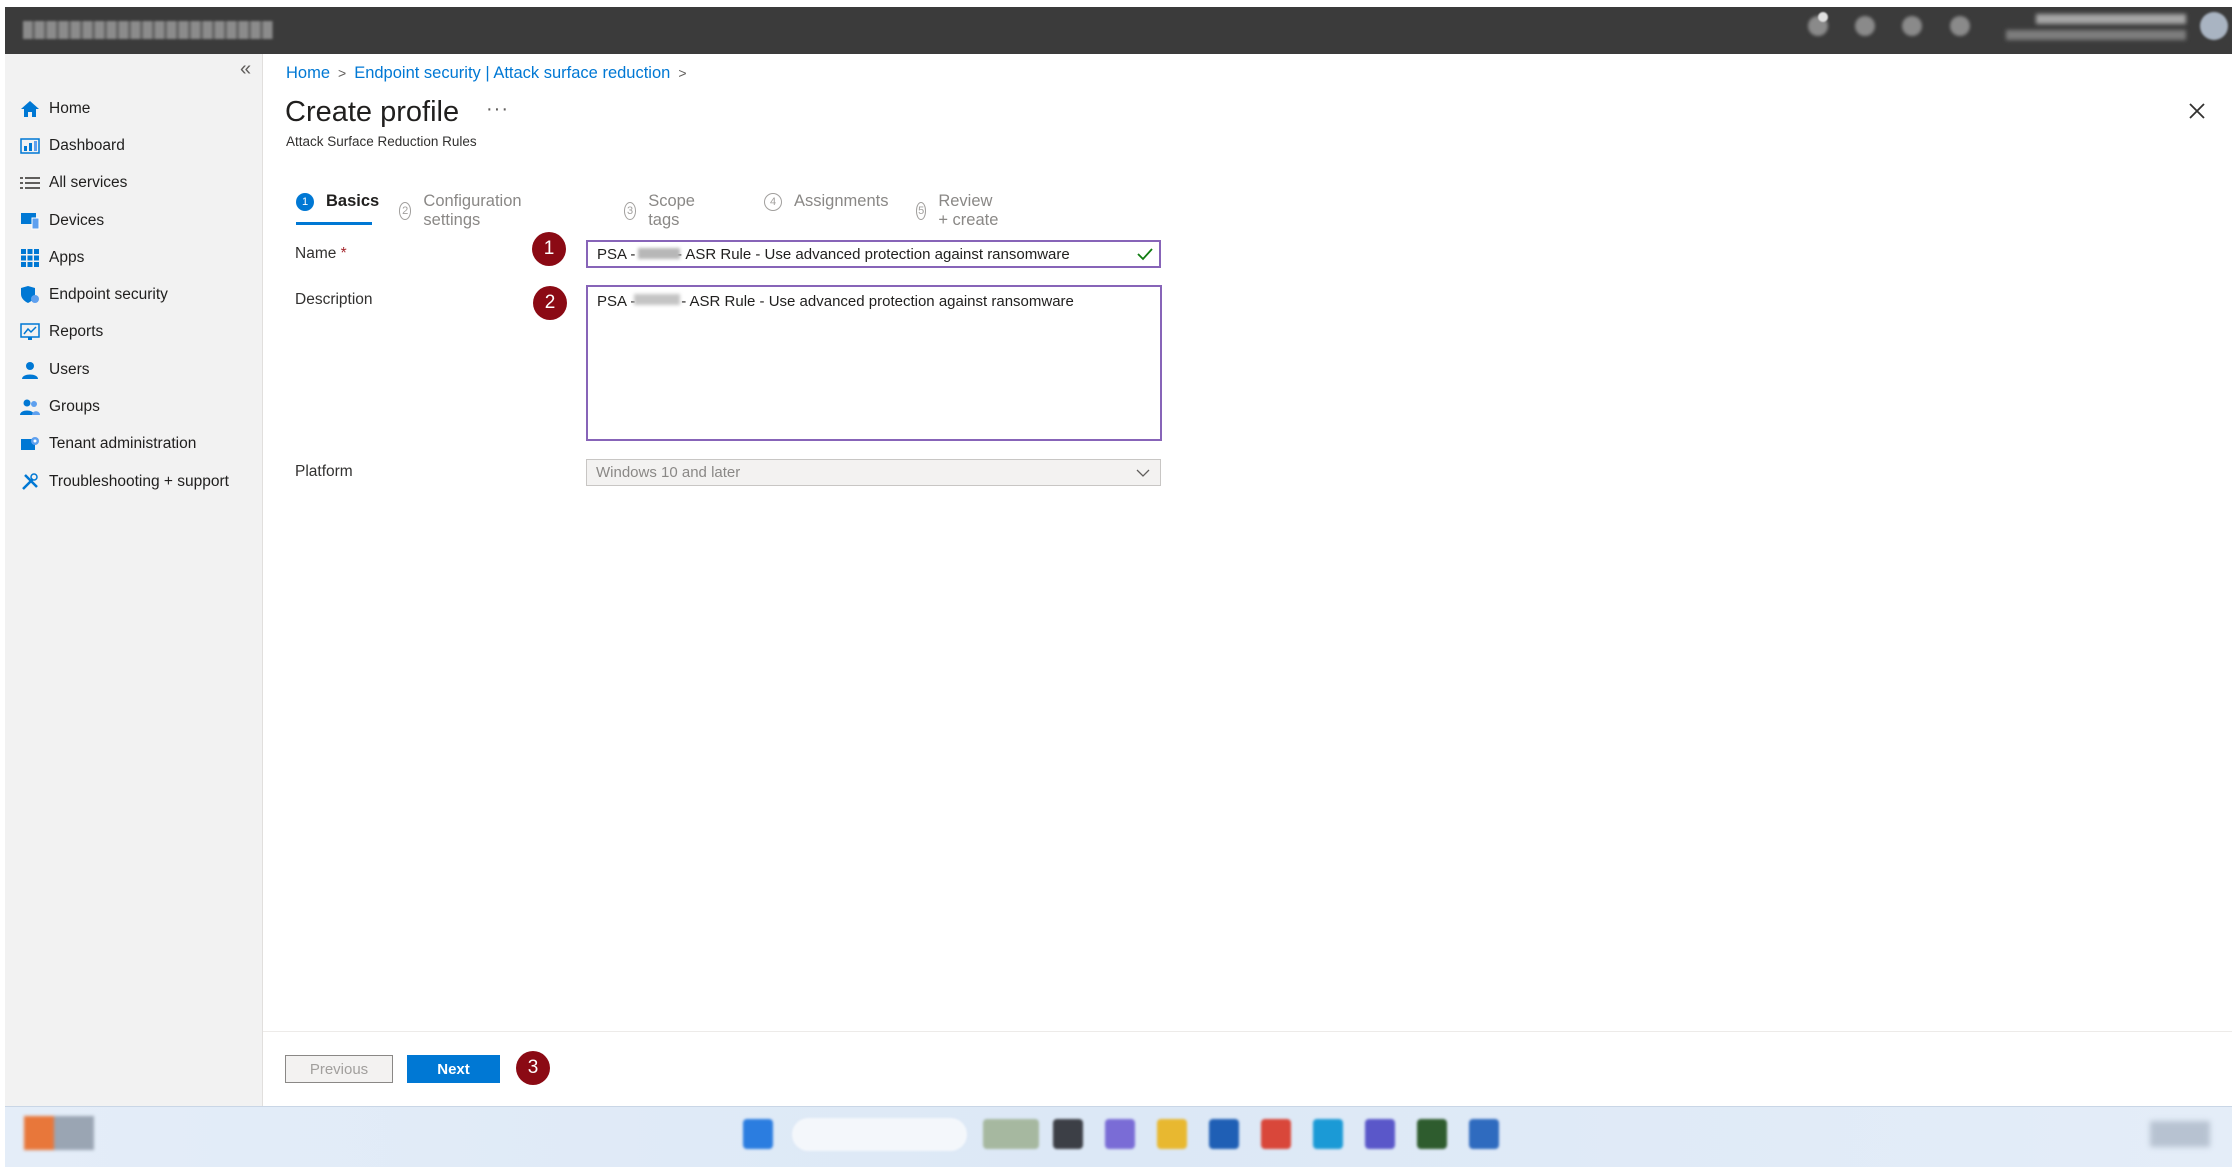 Image resolution: width=2232 pixels, height=1167 pixels. What do you see at coordinates (316, 253) in the screenshot?
I see `name-label-text: Name` at bounding box center [316, 253].